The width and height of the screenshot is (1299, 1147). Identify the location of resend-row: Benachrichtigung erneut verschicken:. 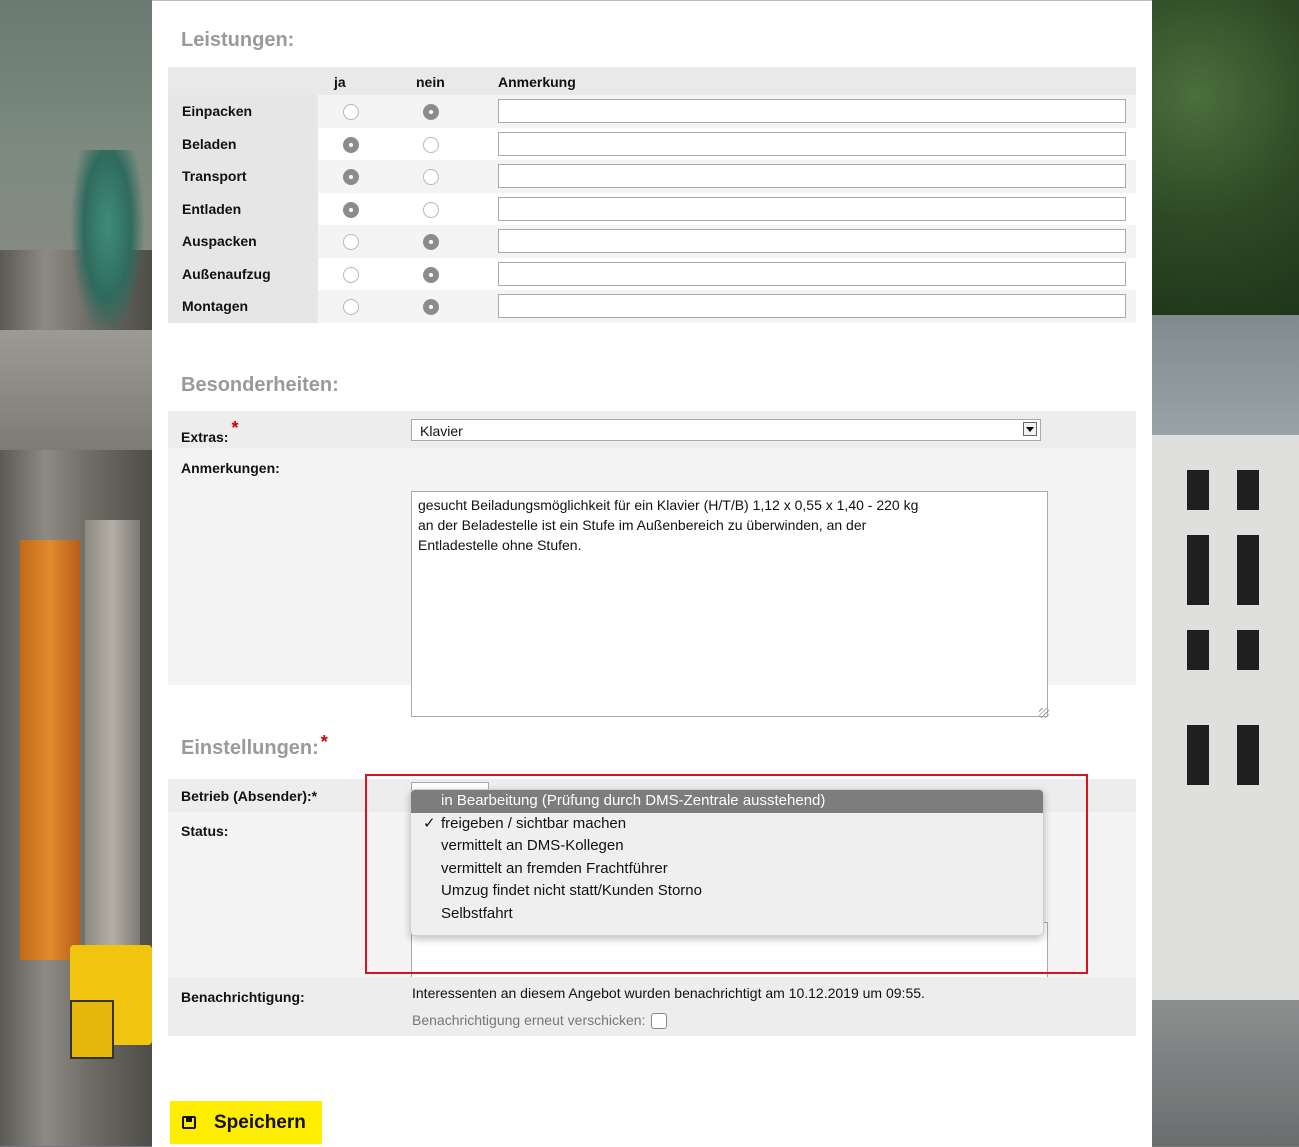
(540, 1021).